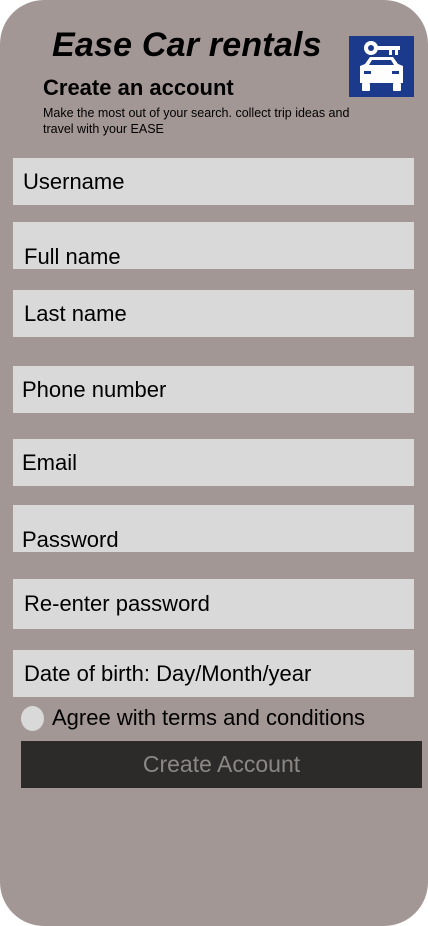  What do you see at coordinates (168, 673) in the screenshot?
I see `date-of-birth-placeholder: Date of birth: Day/Month/year` at bounding box center [168, 673].